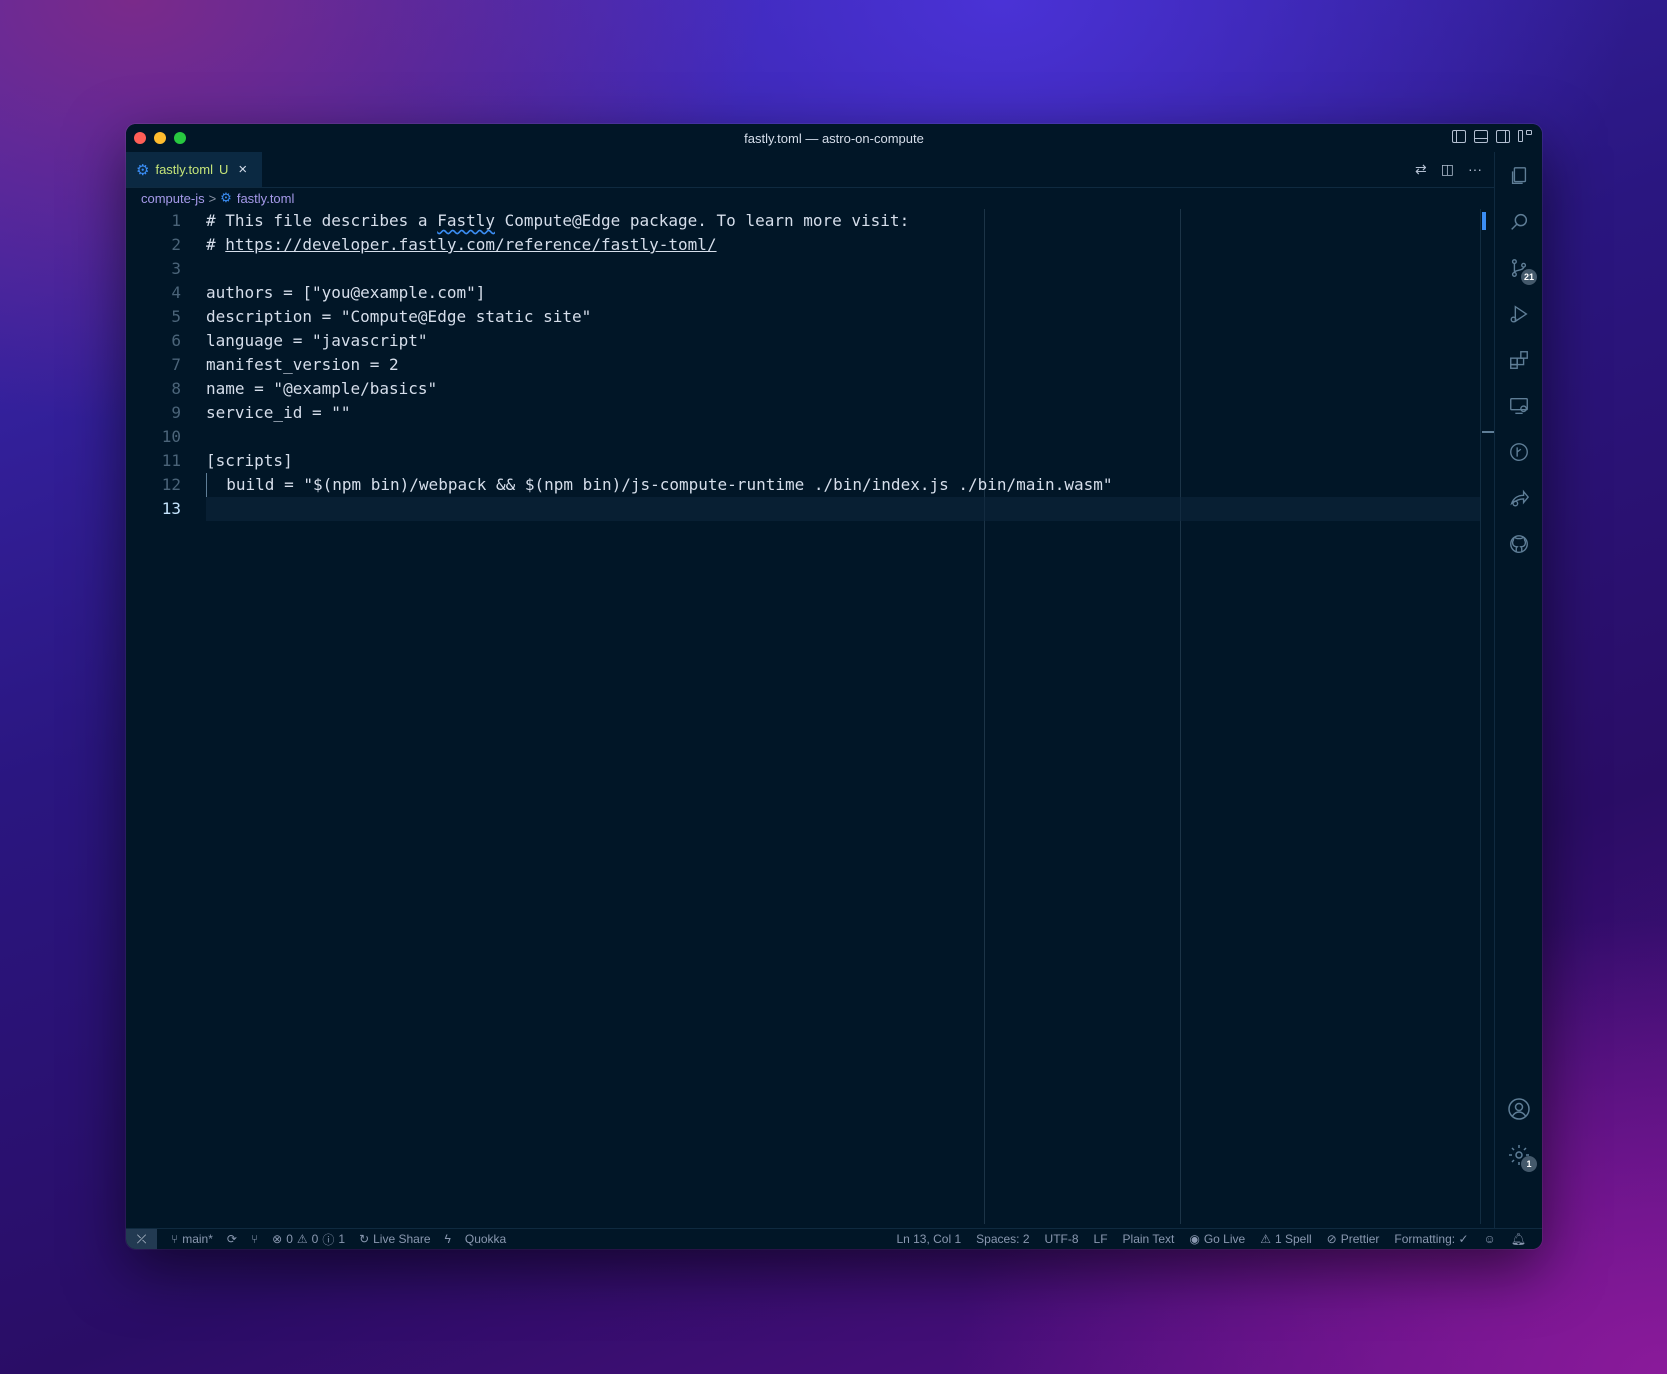 Image resolution: width=1667 pixels, height=1374 pixels. I want to click on open-changes-icon: ⇄, so click(1421, 169).